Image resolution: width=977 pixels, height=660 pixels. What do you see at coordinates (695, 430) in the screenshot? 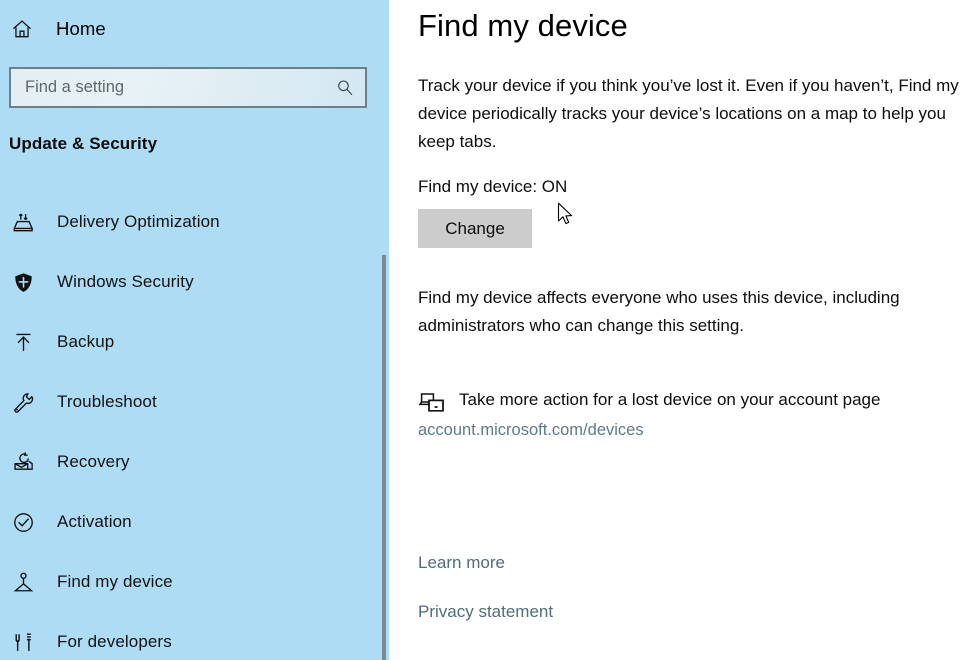
I see `account-link-url: account.microsoft.com/devices` at bounding box center [695, 430].